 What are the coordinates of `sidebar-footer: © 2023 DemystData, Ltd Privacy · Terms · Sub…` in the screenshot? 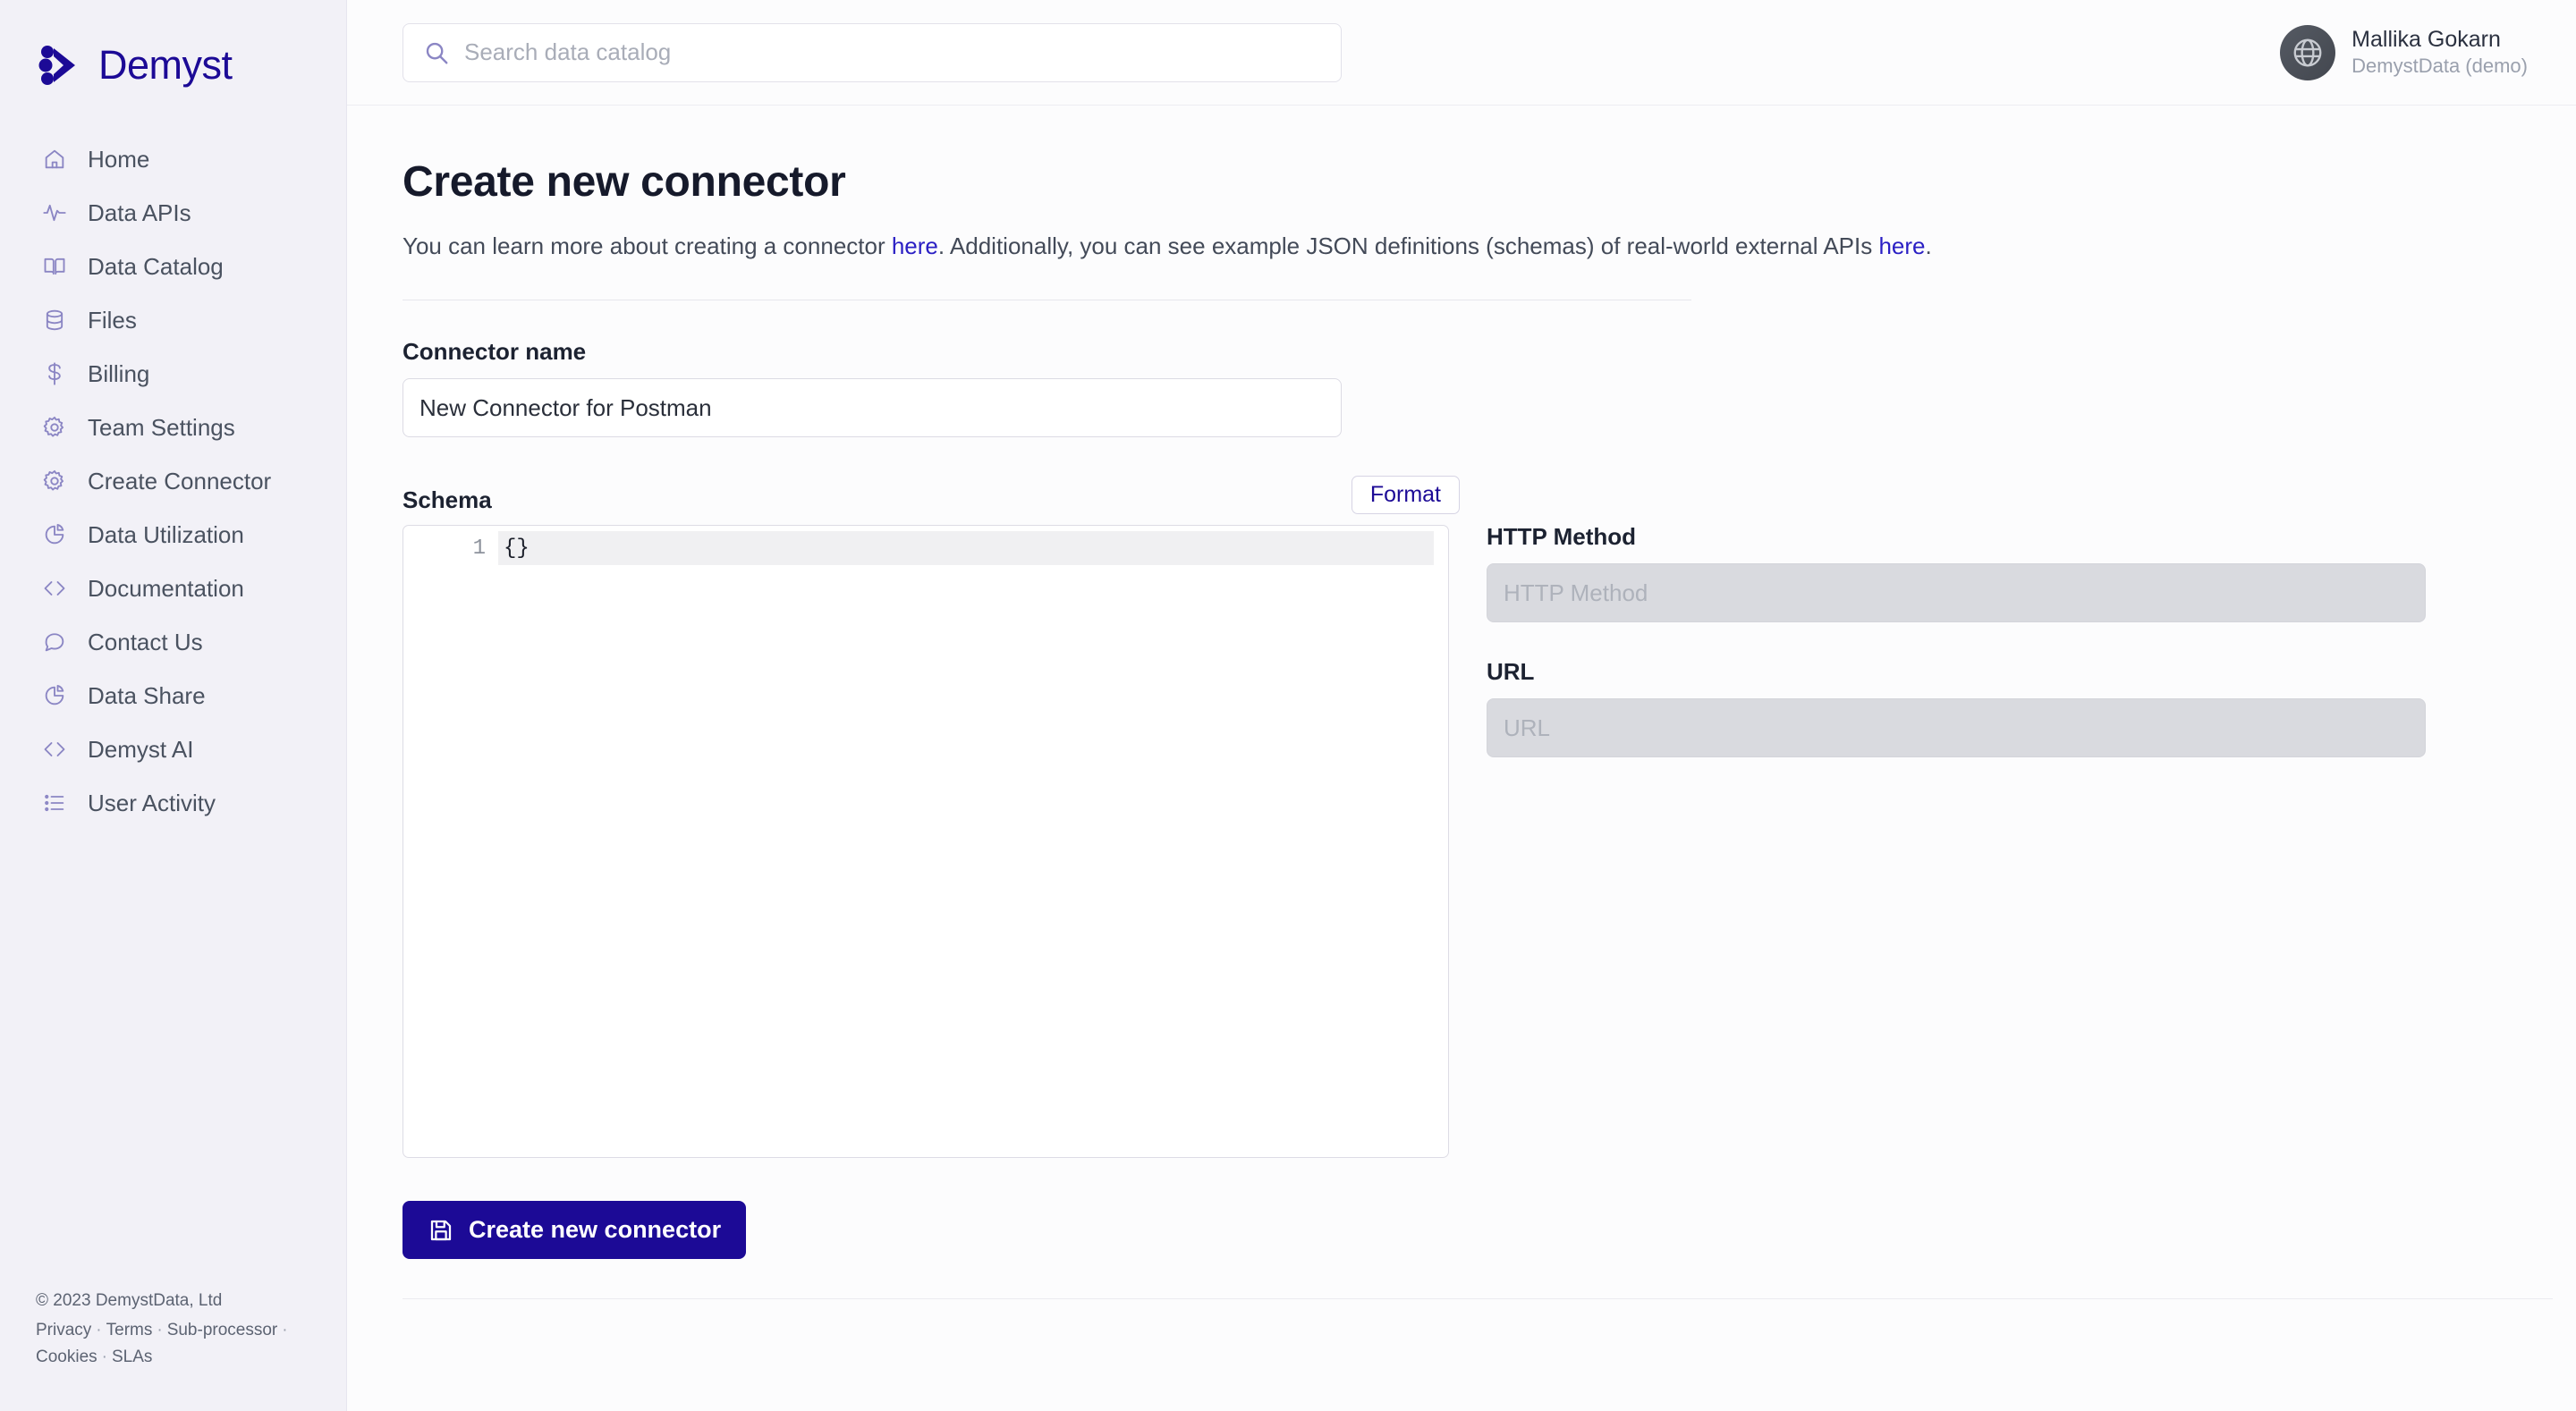 It's located at (146, 1349).